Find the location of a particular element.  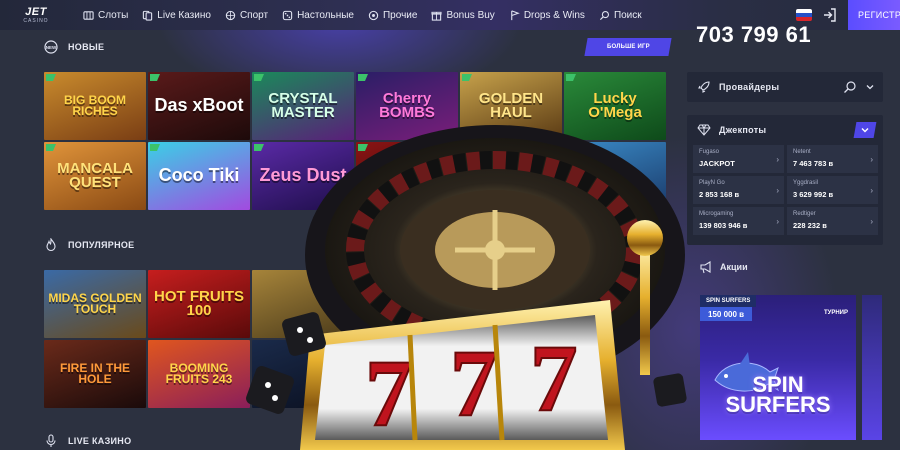

game-tile: MIDAS GOLDEN TOUCH is located at coordinates (95, 304).